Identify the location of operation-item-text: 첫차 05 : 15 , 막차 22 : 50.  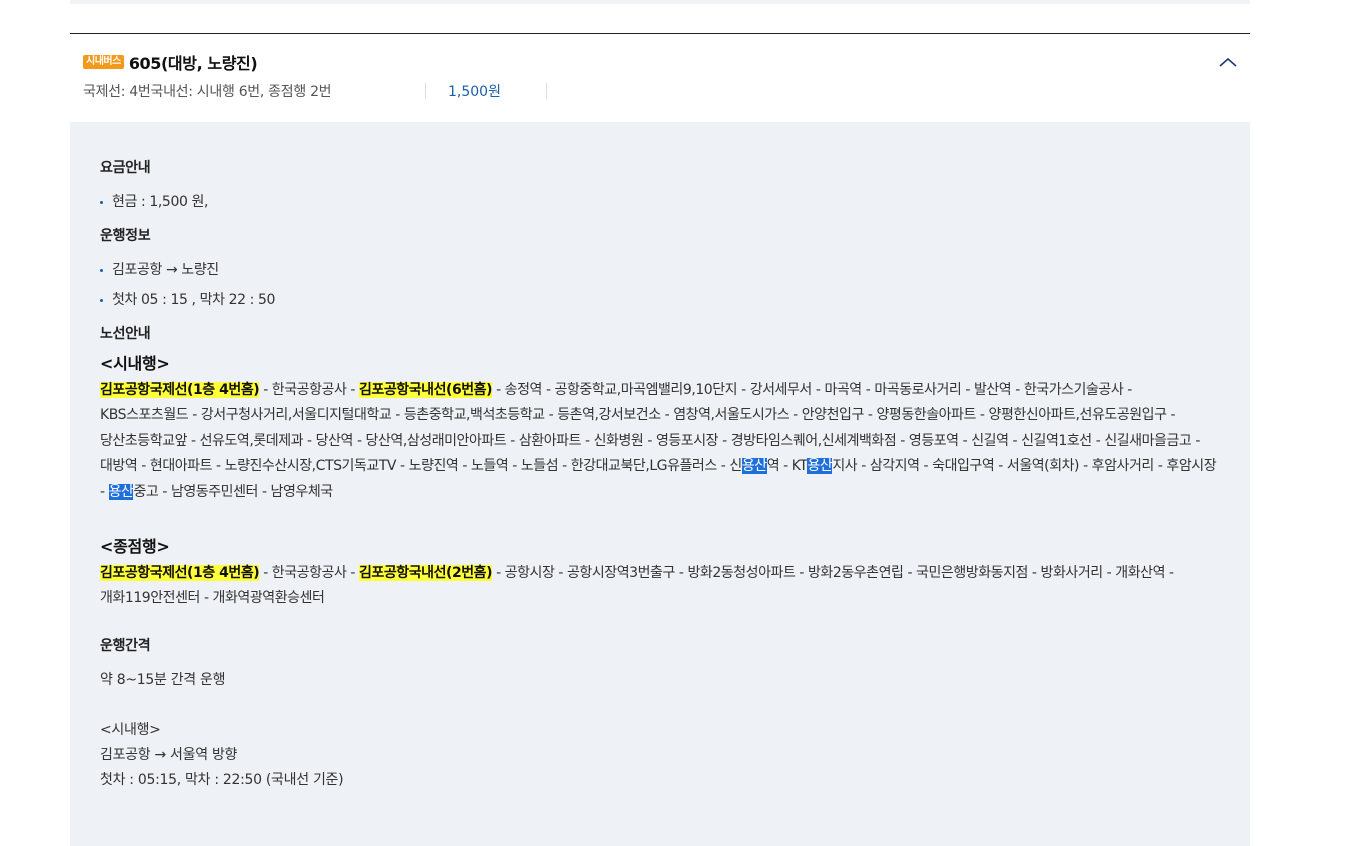
(194, 300).